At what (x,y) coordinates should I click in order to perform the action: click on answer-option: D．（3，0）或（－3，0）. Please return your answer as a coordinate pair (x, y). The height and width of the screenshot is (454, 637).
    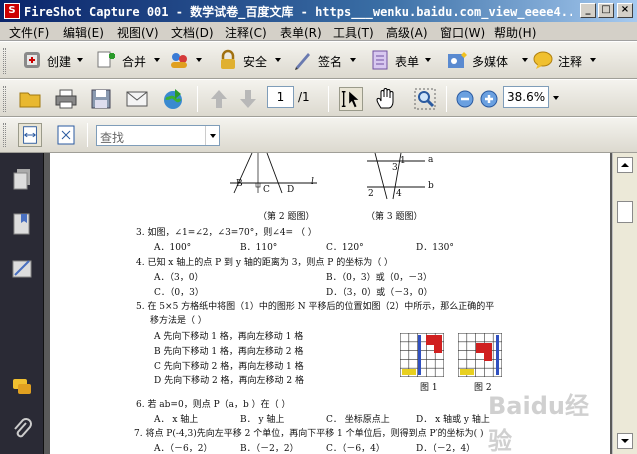
    Looking at the image, I should click on (379, 293).